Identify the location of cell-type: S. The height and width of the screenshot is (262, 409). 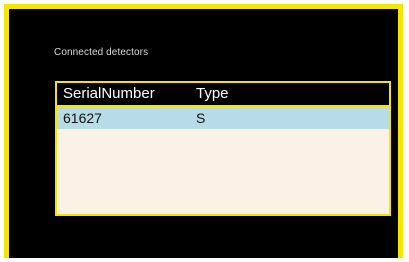
(201, 118).